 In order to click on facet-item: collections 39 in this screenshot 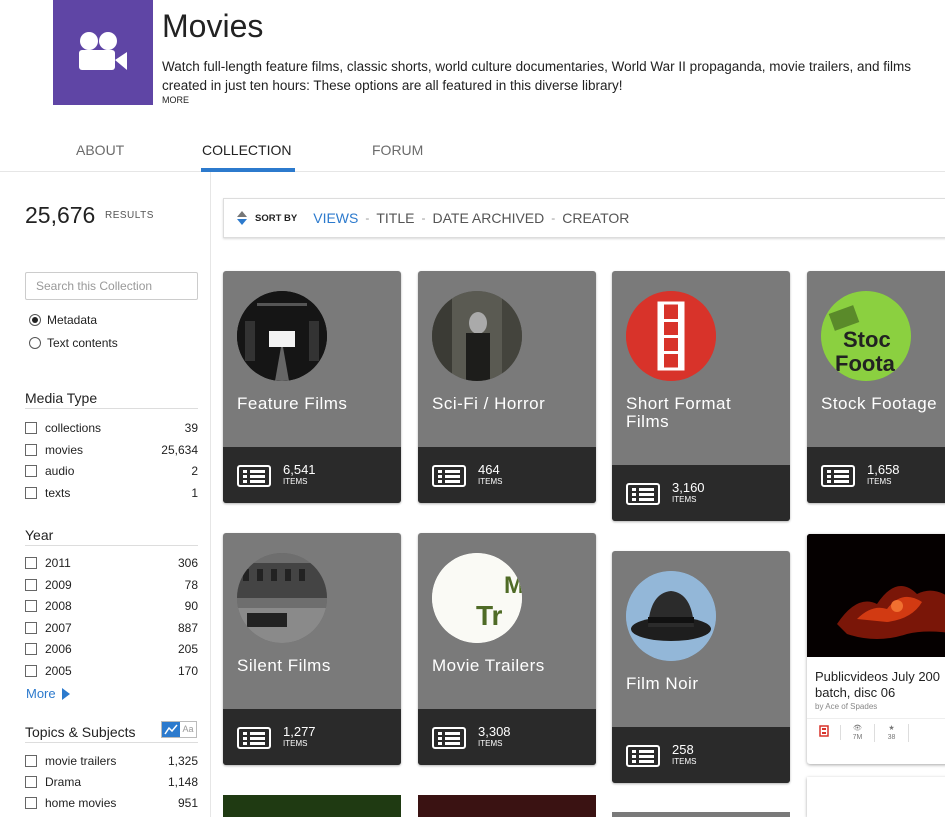, I will do `click(111, 428)`.